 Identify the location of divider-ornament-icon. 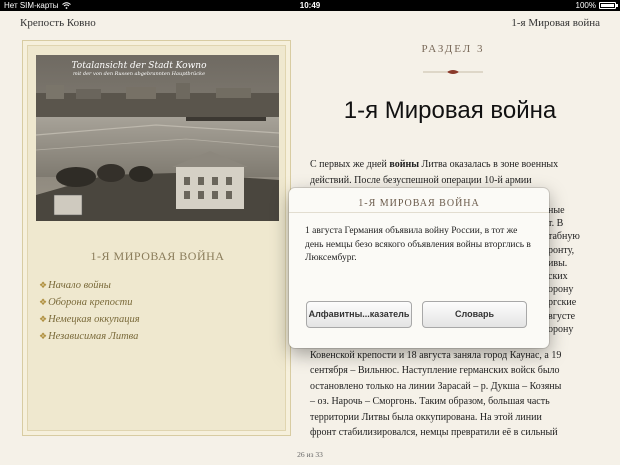
(453, 72).